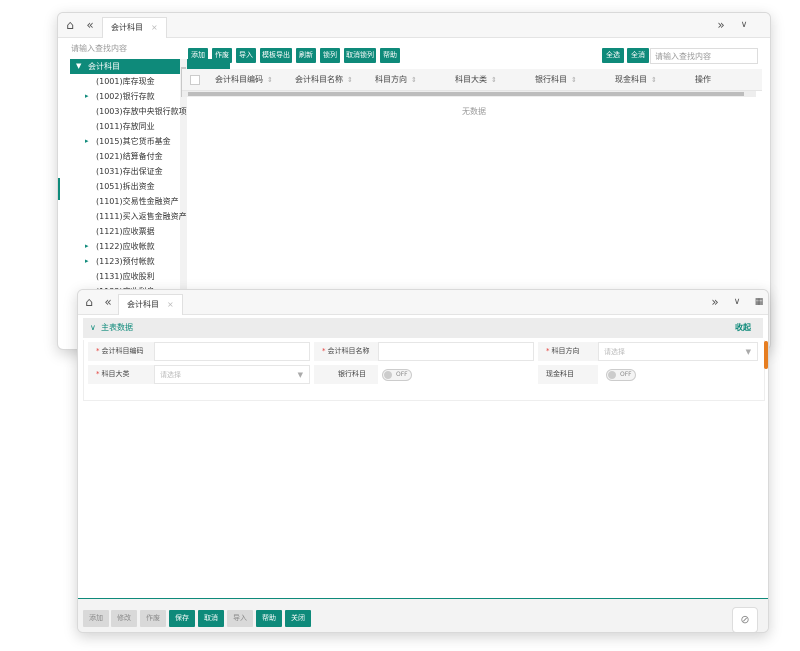 The width and height of the screenshot is (800, 651). I want to click on bank-toggle: OFF, so click(397, 375).